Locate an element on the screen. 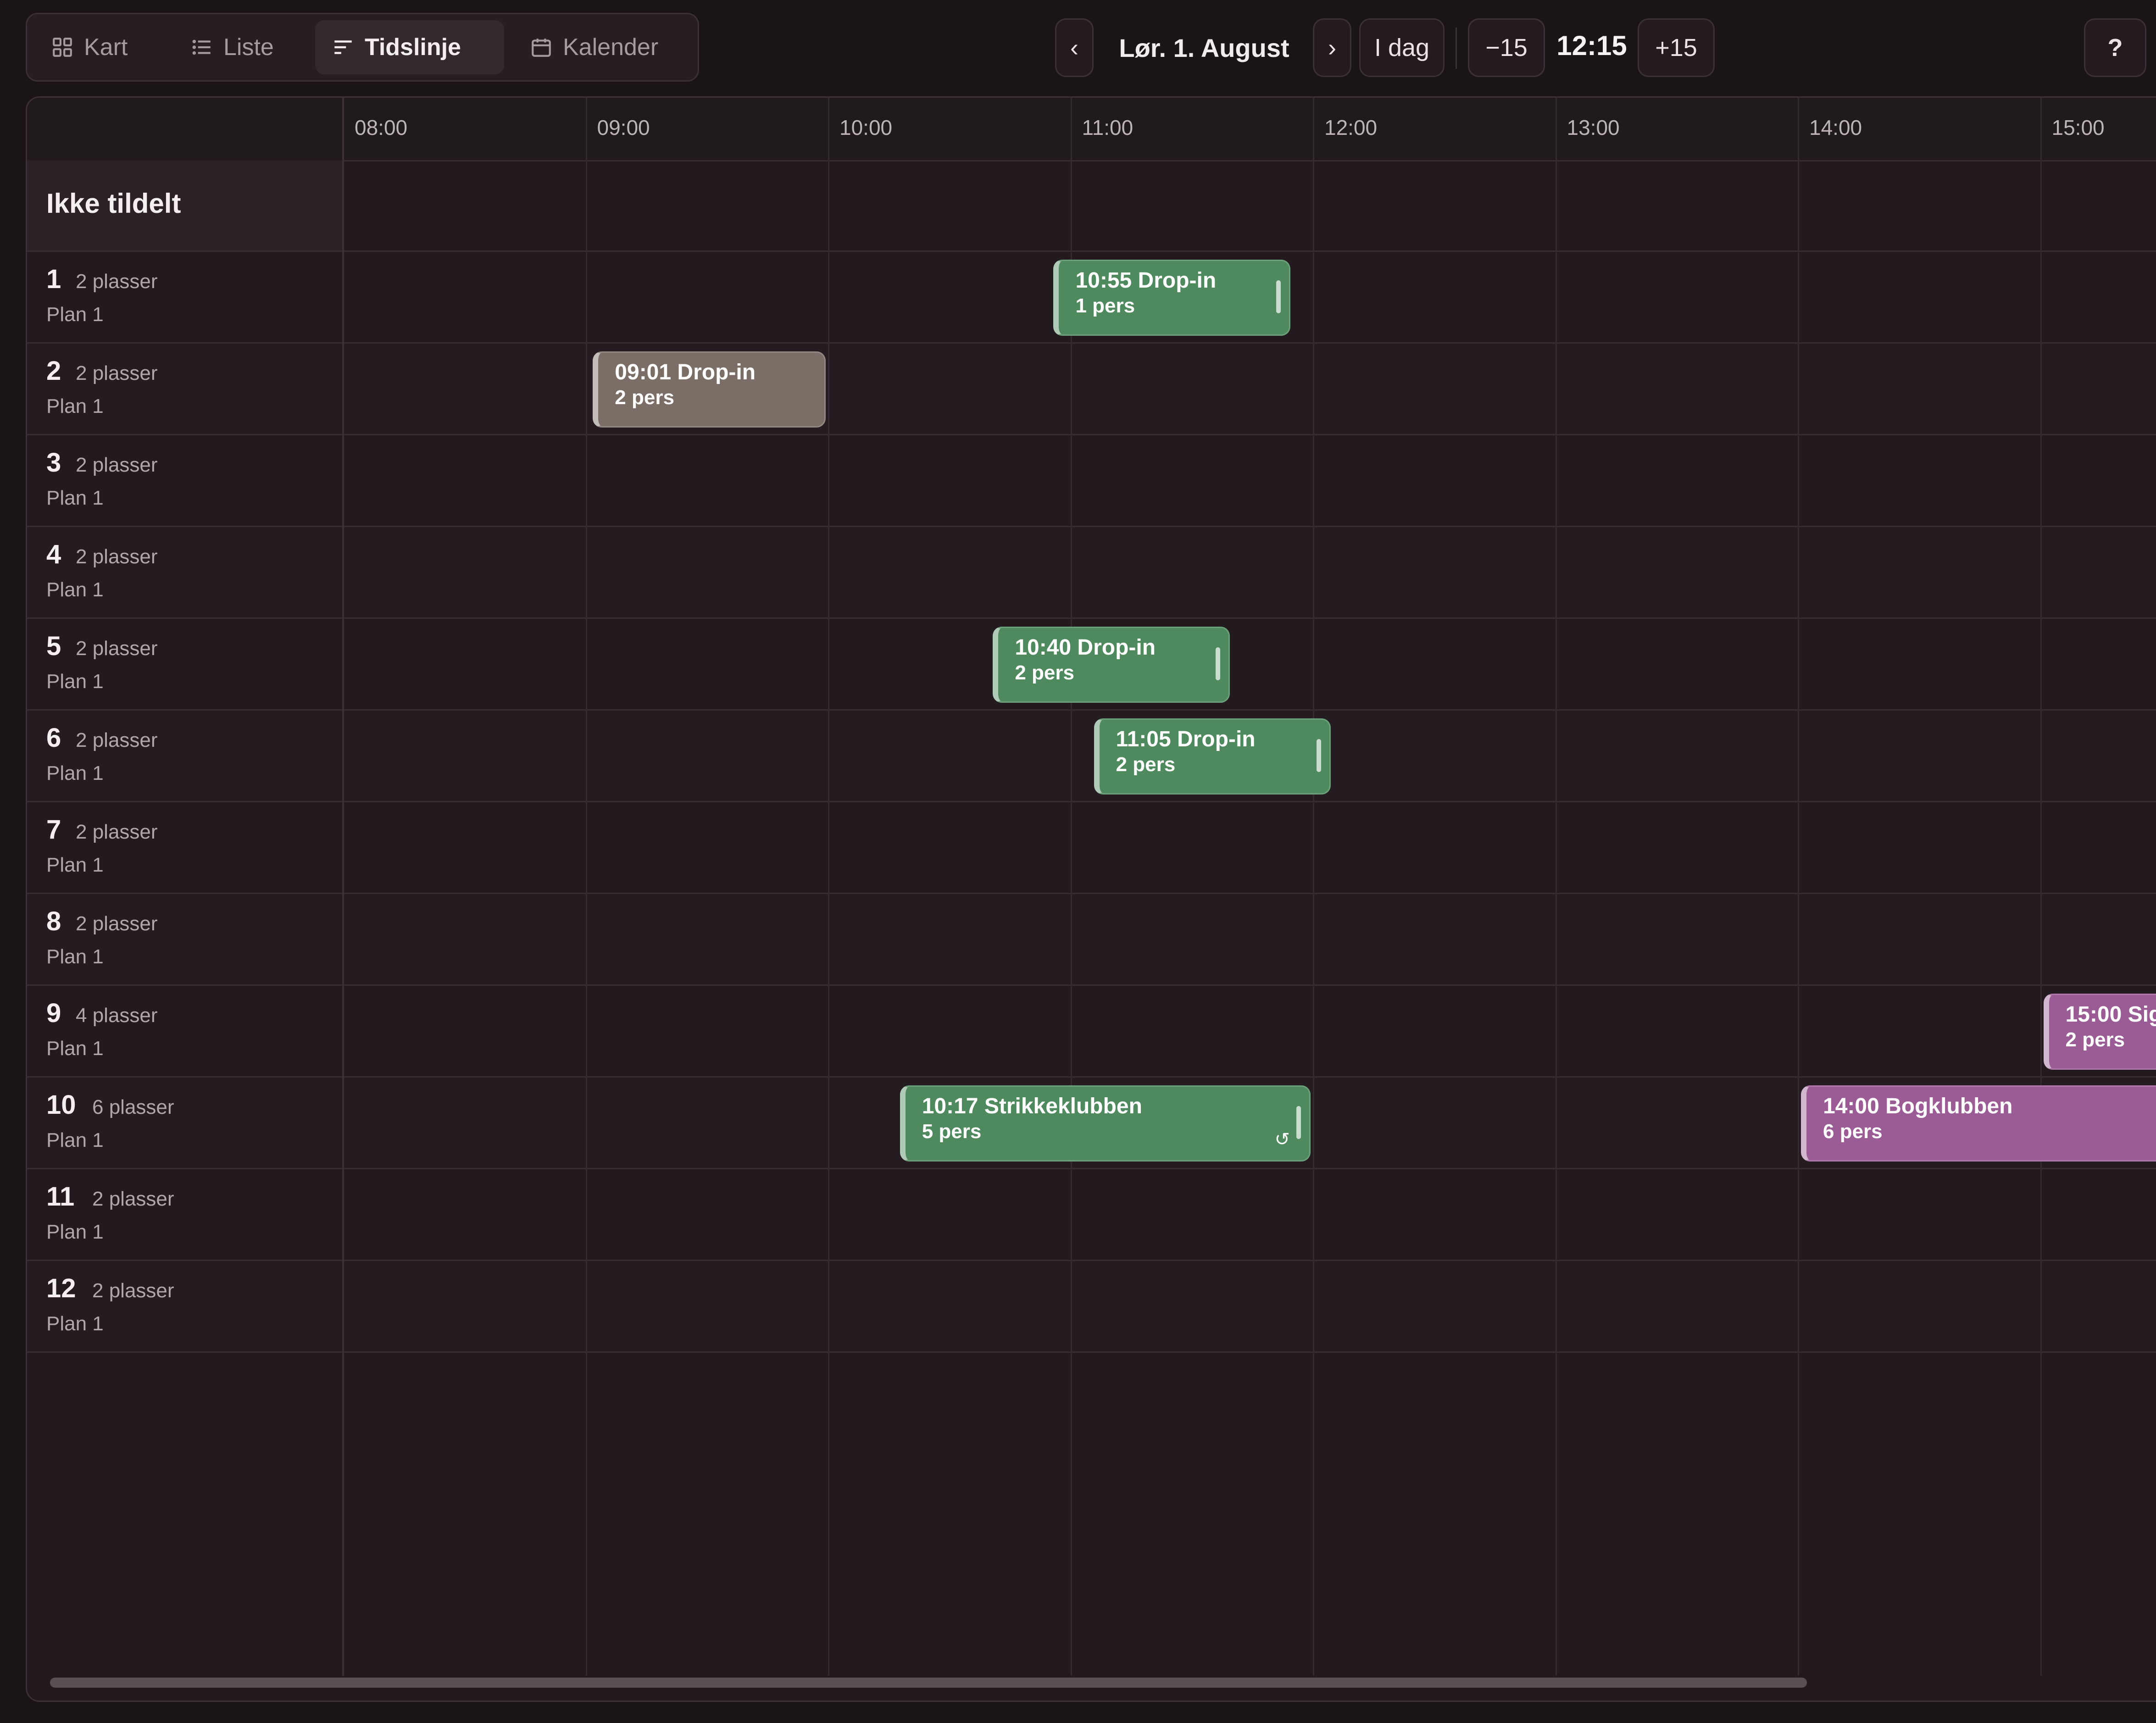 The image size is (2156, 1723). recurring-icon: ↺ is located at coordinates (1282, 1139).